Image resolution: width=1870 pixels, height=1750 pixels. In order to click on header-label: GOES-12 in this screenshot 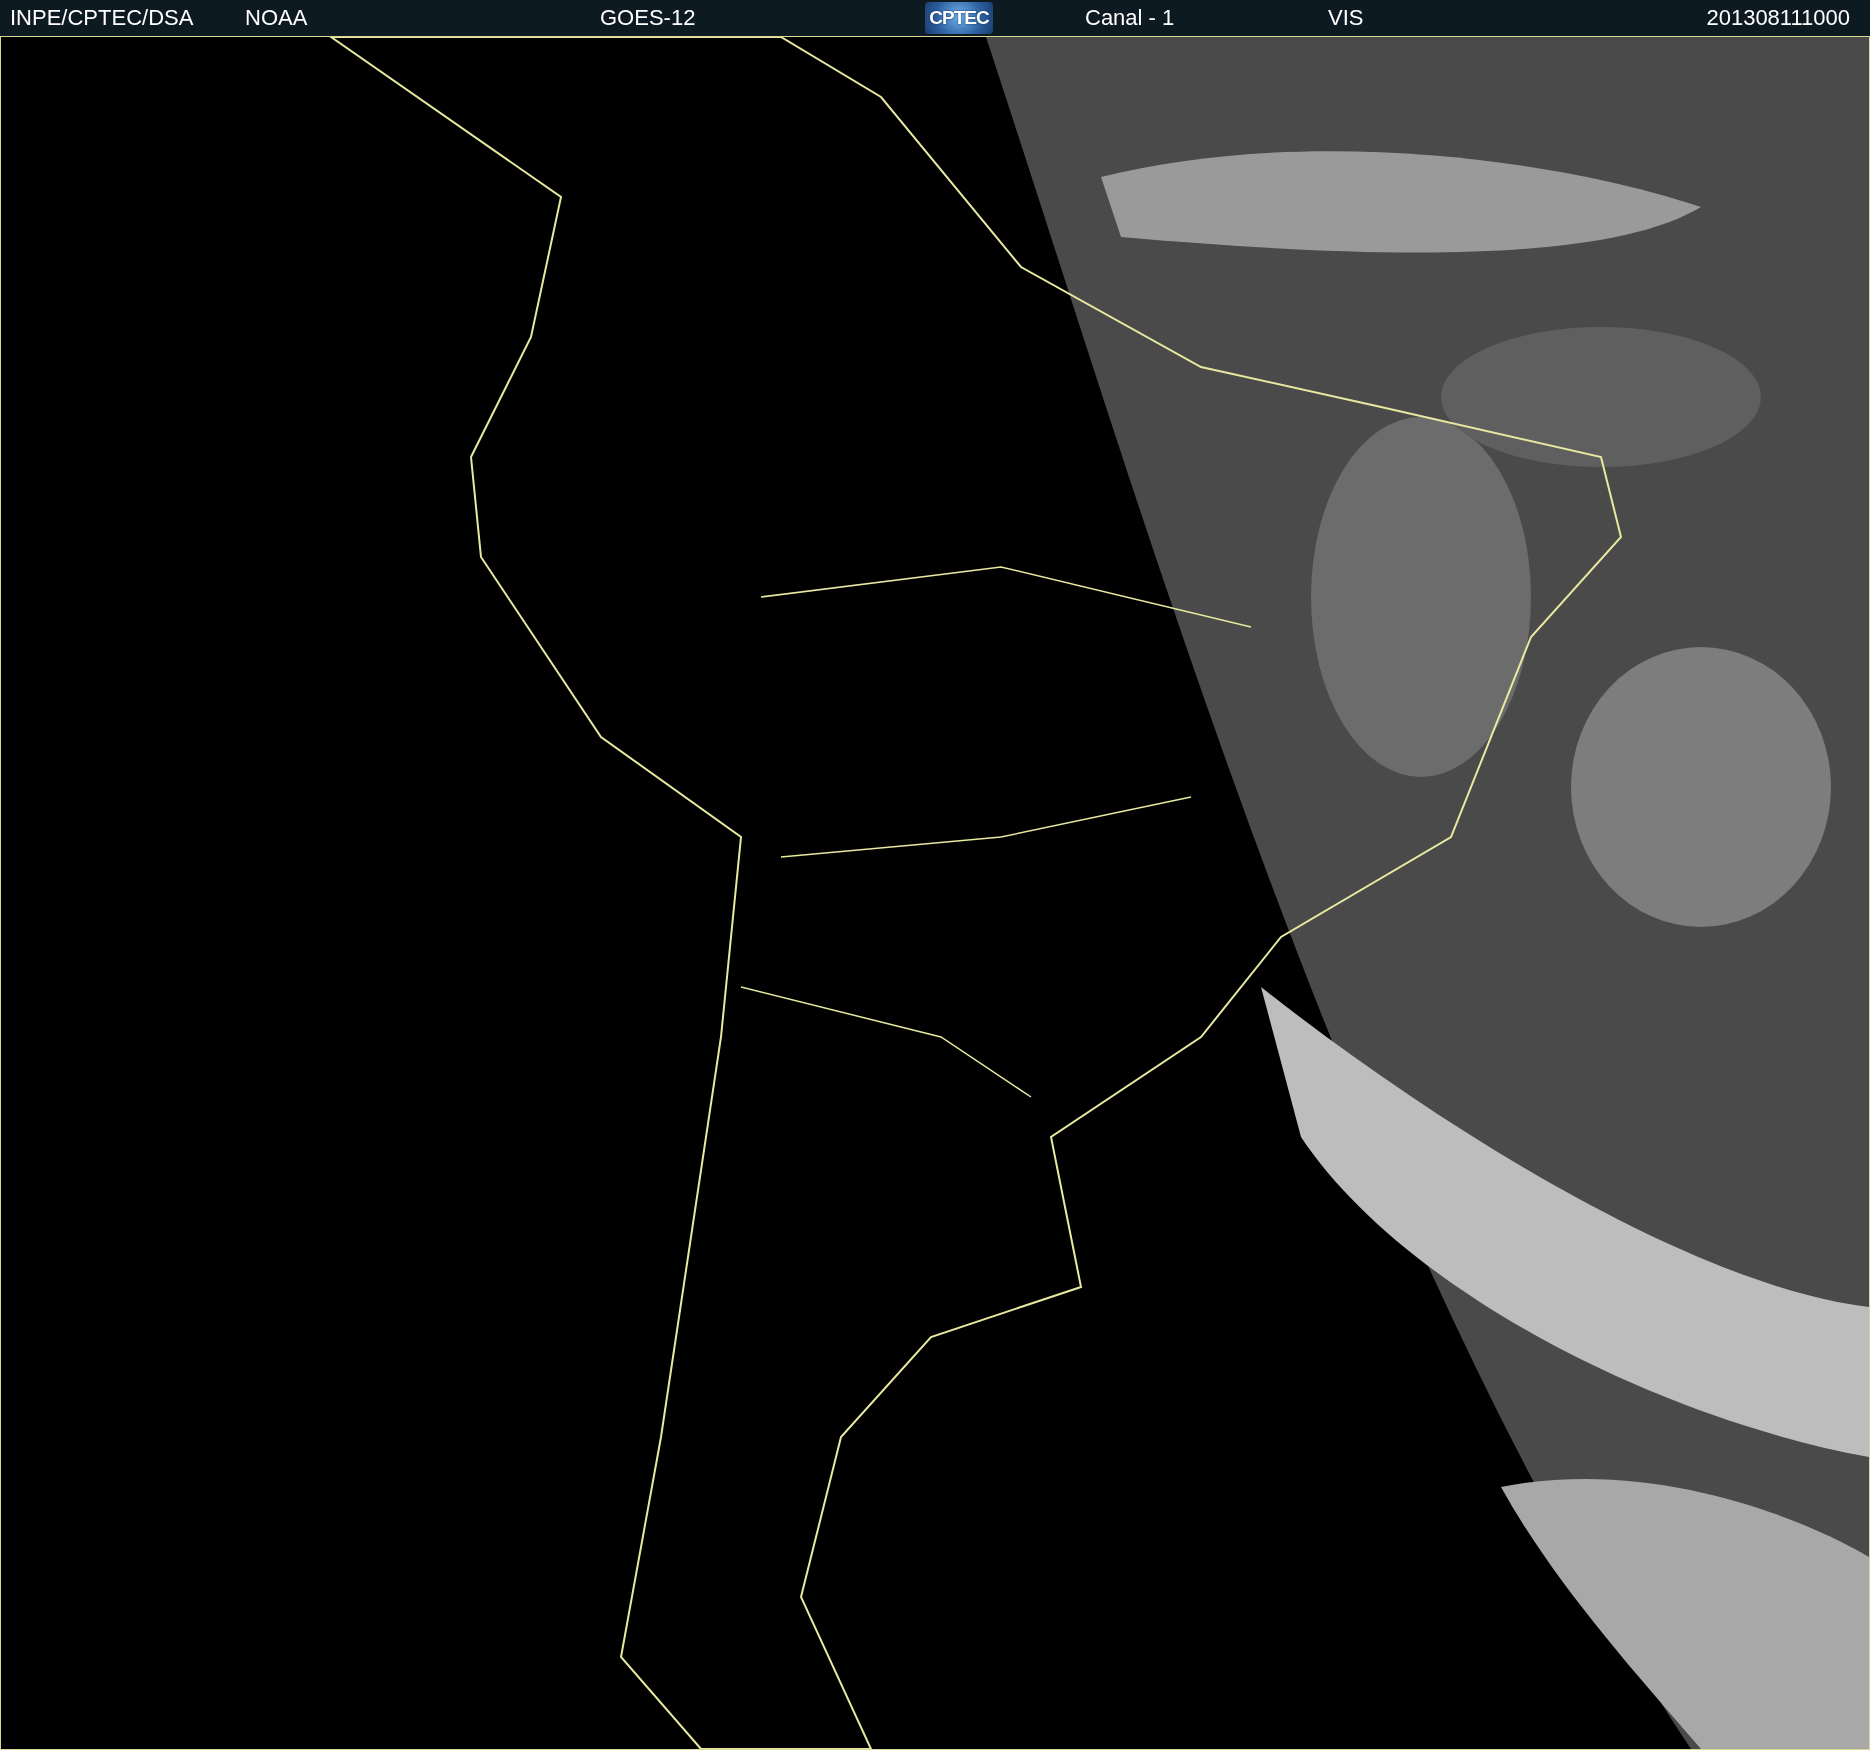, I will do `click(648, 18)`.